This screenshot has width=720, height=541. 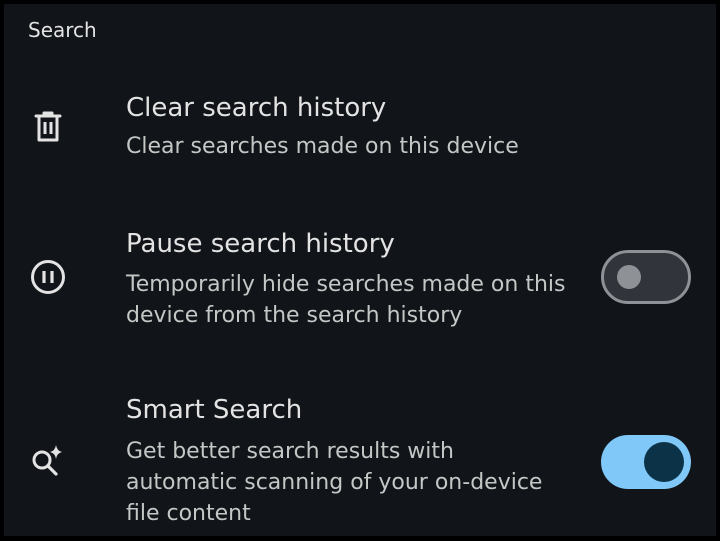 I want to click on item-subtitle: Clear searches made on this device, so click(x=322, y=146).